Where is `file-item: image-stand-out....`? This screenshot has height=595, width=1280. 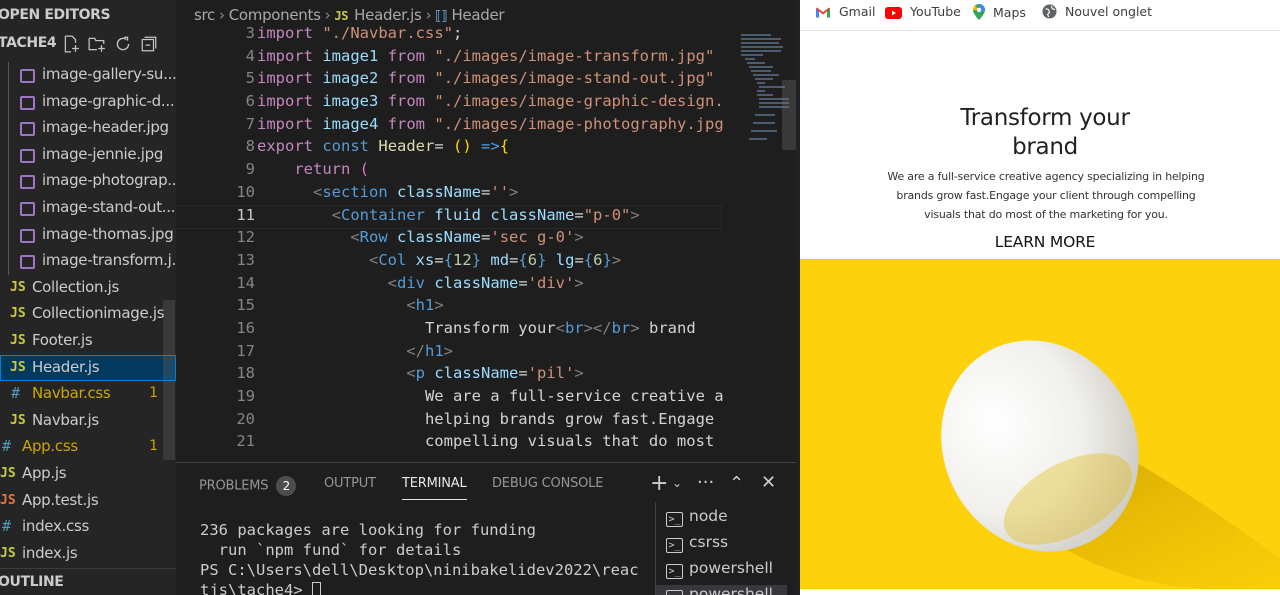 file-item: image-stand-out.... is located at coordinates (88, 208).